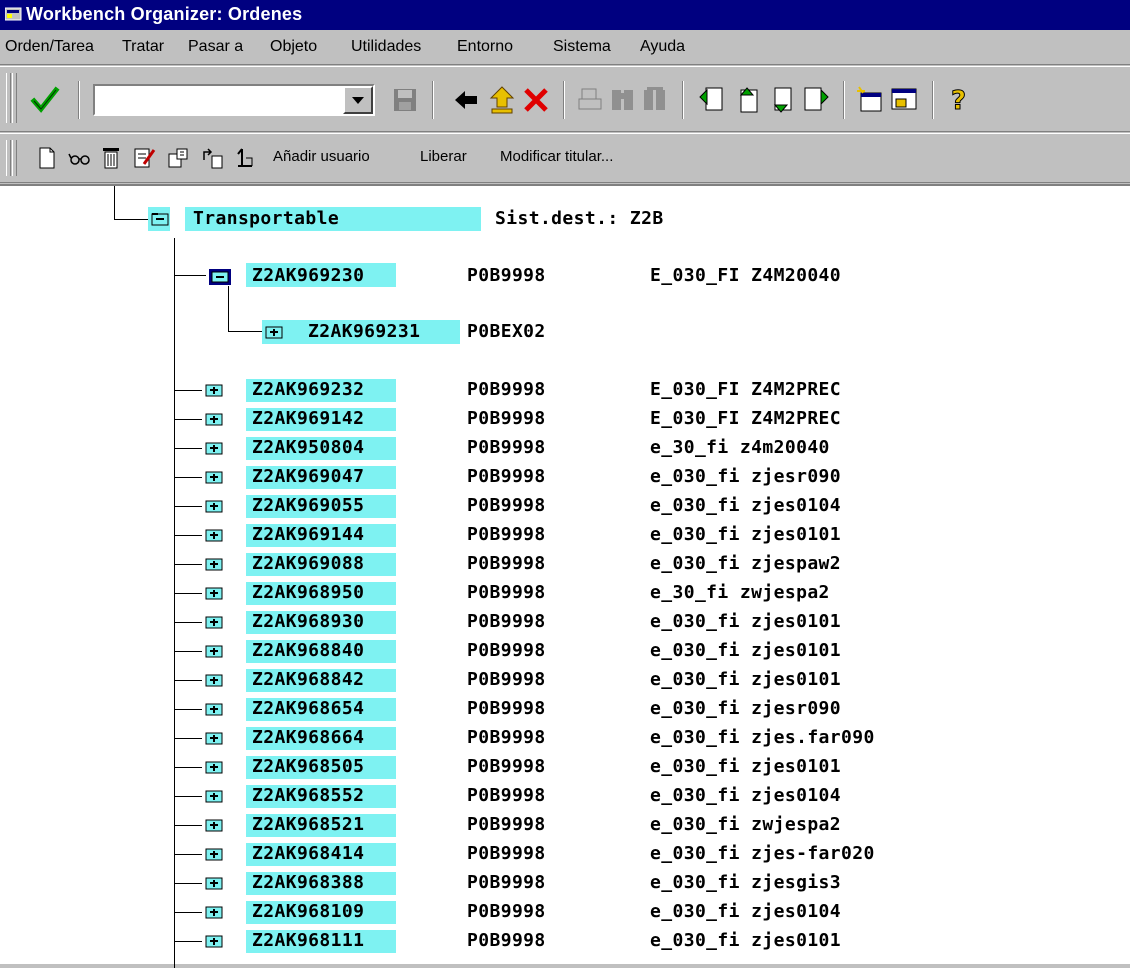 The height and width of the screenshot is (968, 1130). I want to click on request-id: Z2AK968840, so click(308, 651).